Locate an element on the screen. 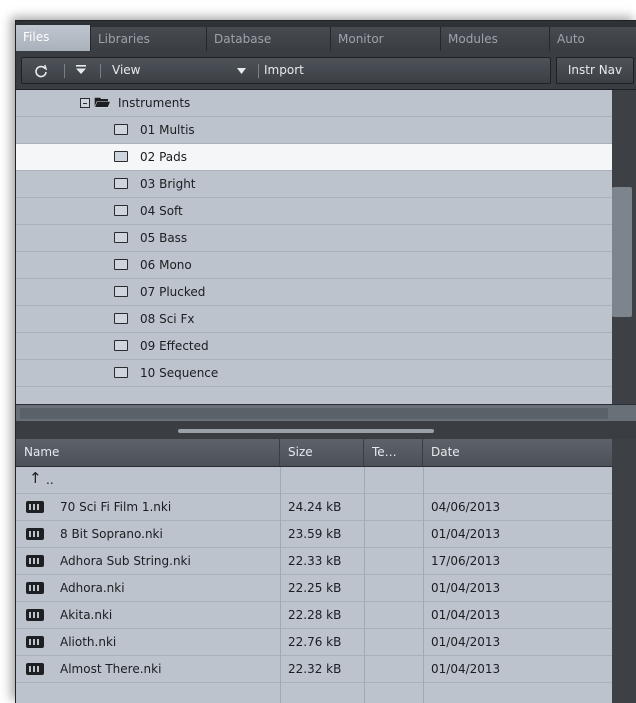 The image size is (636, 703). tree-folder-item: 01 Multis is located at coordinates (314, 130).